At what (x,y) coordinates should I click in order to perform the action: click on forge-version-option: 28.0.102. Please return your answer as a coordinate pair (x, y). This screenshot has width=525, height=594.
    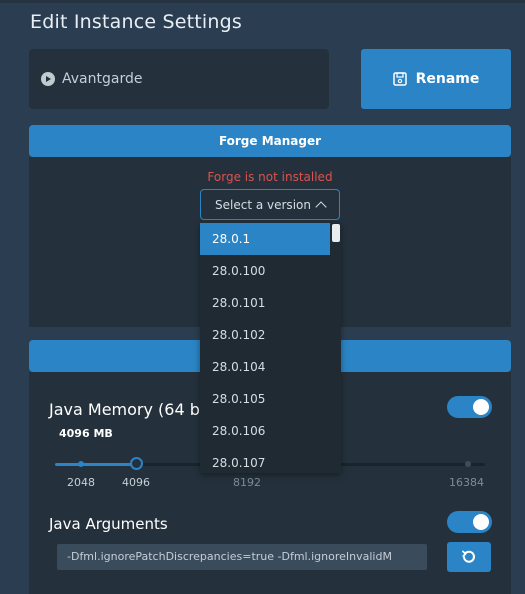
    Looking at the image, I should click on (265, 335).